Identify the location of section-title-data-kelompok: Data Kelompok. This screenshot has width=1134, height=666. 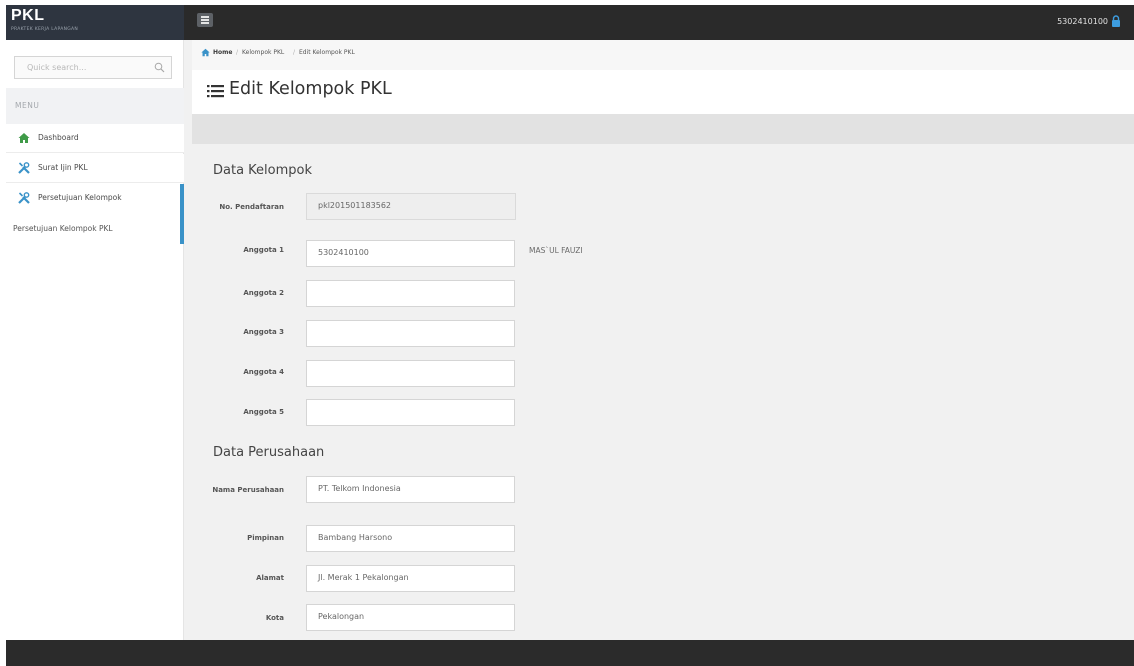
(263, 170).